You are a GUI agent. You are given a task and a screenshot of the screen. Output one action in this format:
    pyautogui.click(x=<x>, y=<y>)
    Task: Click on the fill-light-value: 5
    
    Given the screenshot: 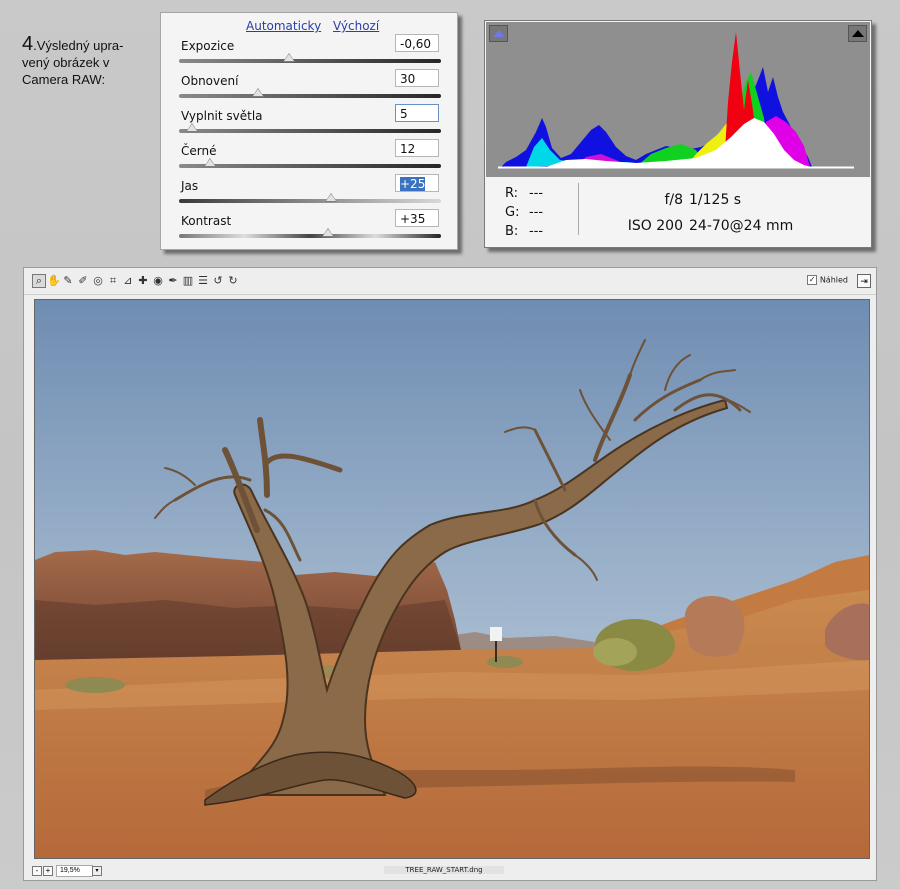 What is the action you would take?
    pyautogui.click(x=404, y=114)
    